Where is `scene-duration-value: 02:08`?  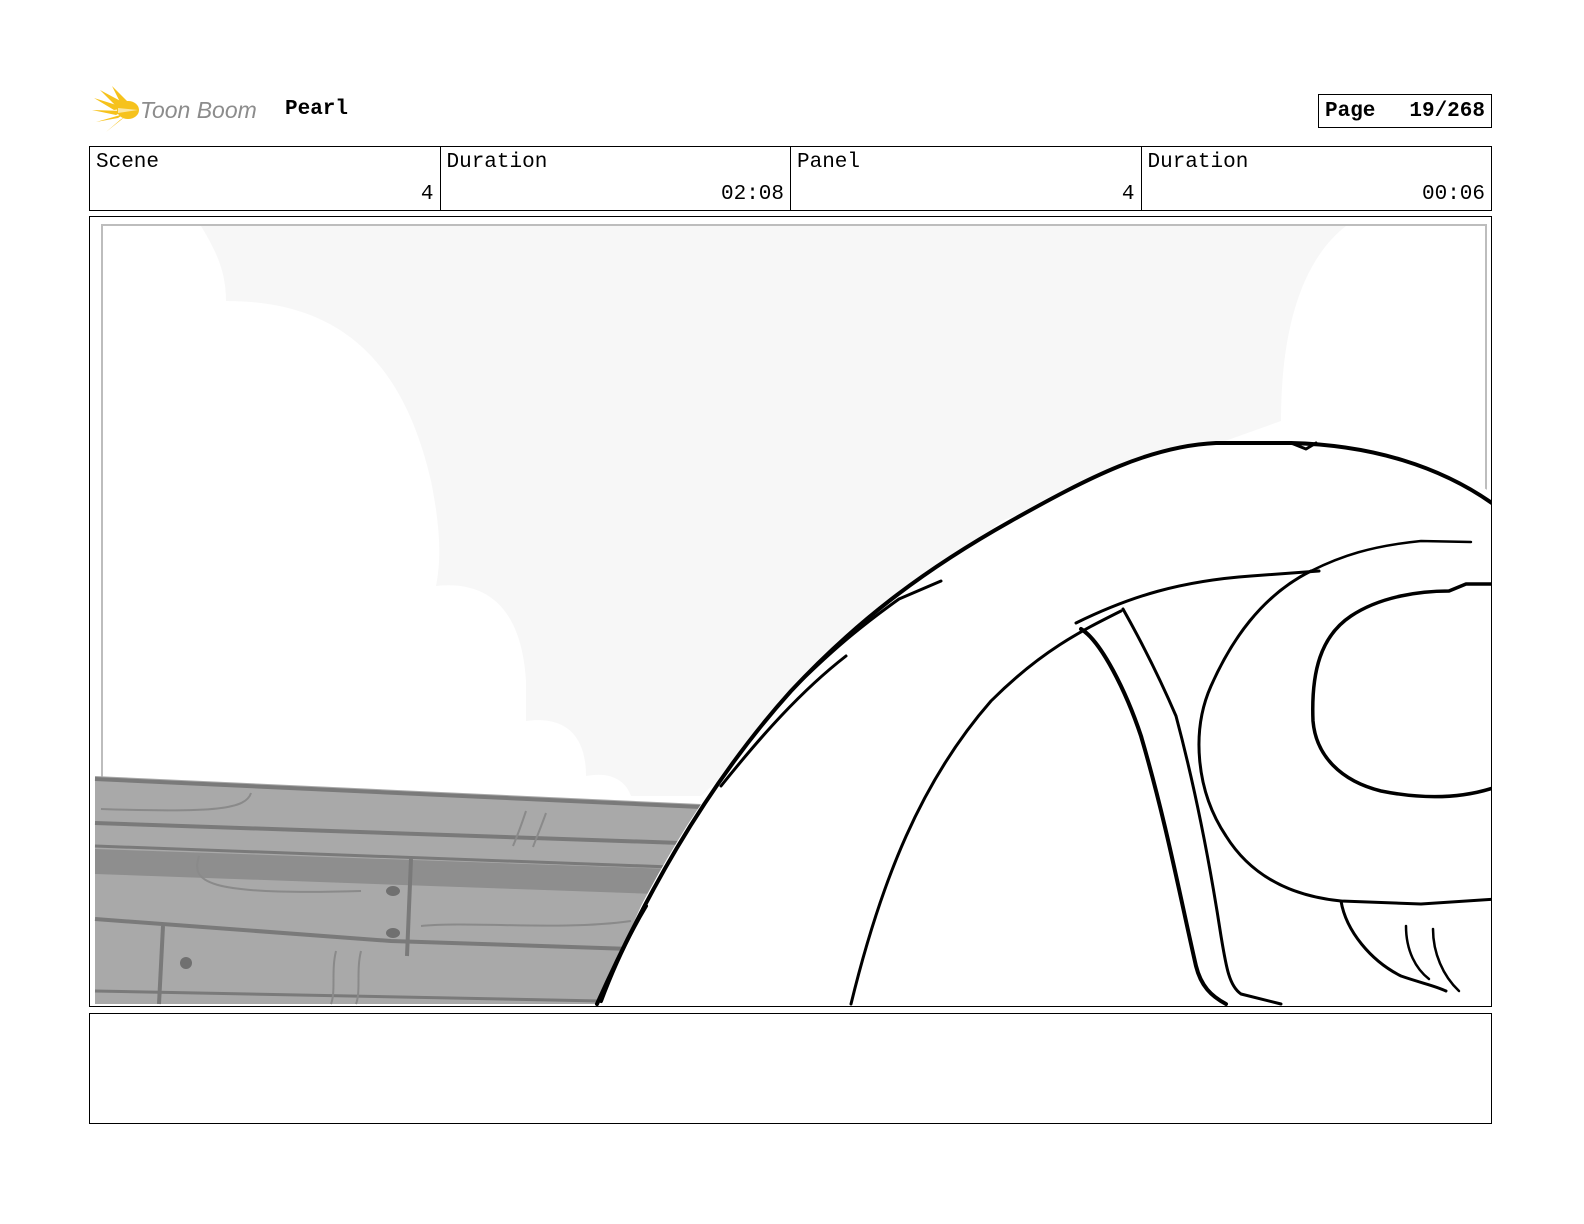
scene-duration-value: 02:08 is located at coordinates (752, 194).